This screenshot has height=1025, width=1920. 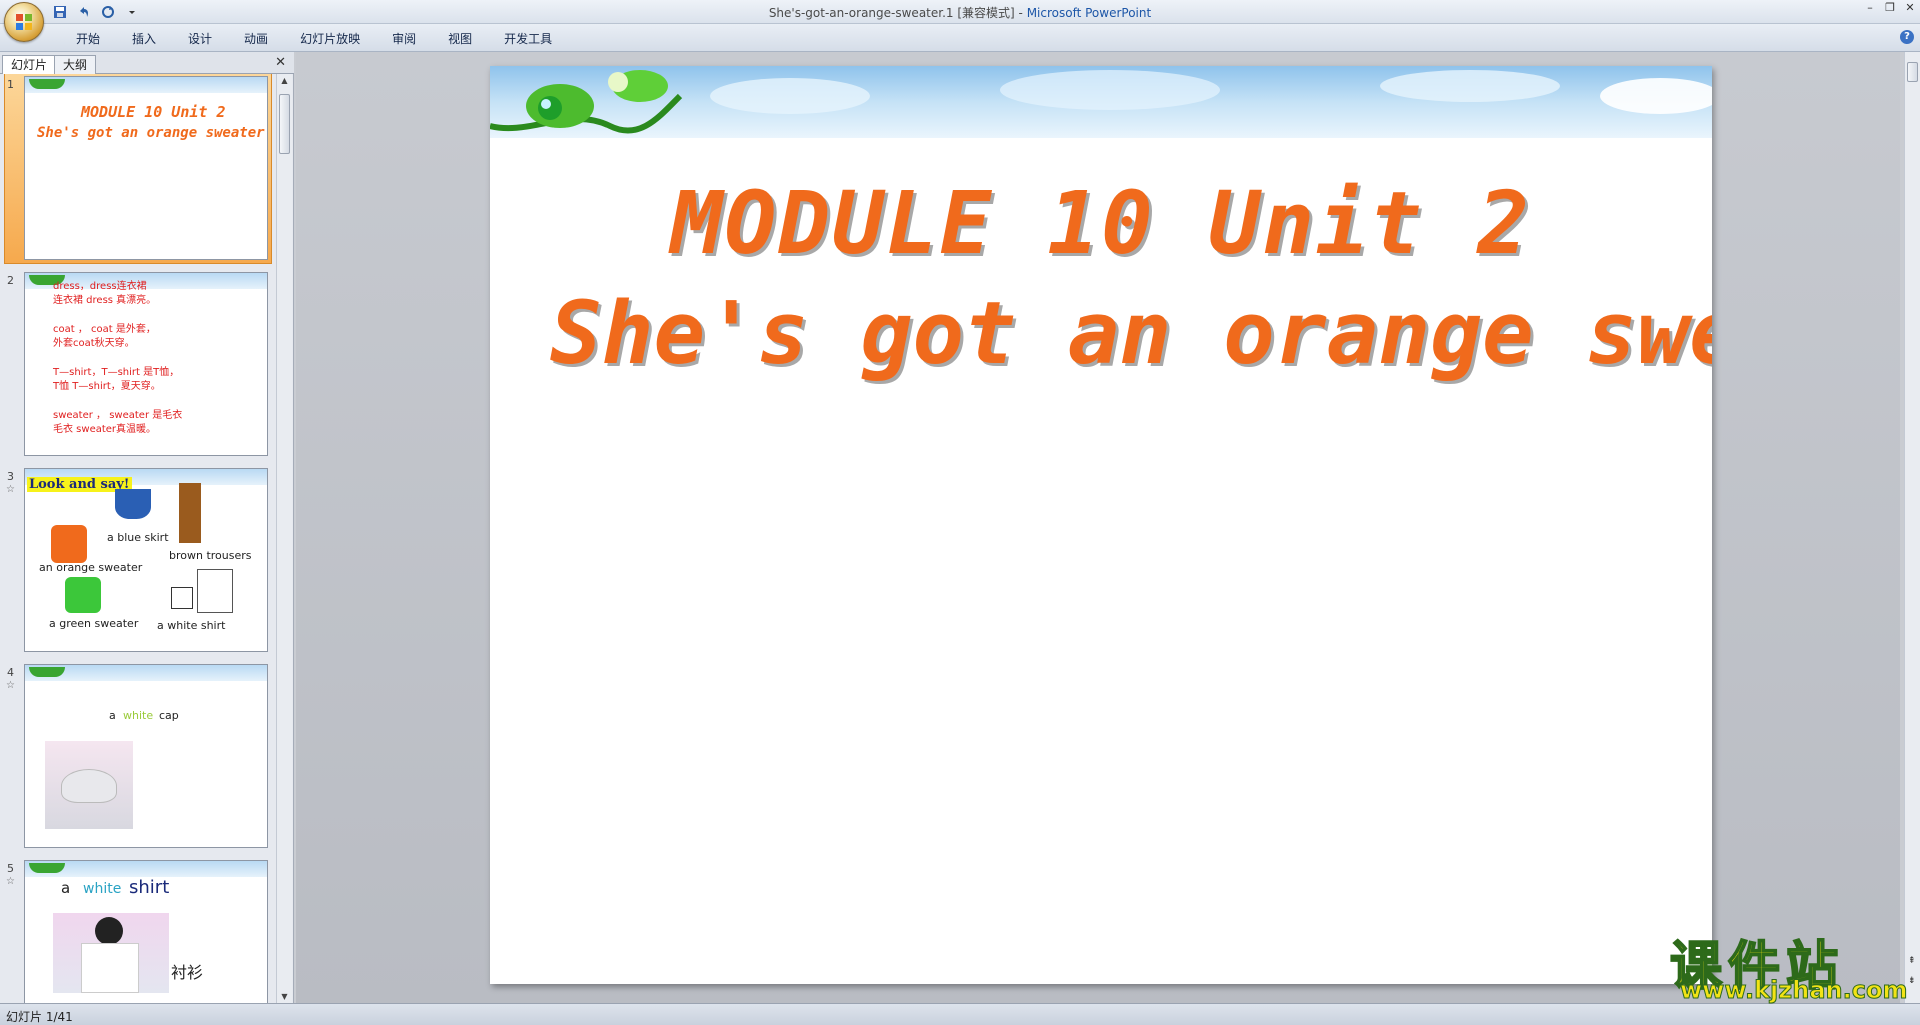 I want to click on vocab-line: T—shirt，T—shirt 是T恤，, so click(x=116, y=372).